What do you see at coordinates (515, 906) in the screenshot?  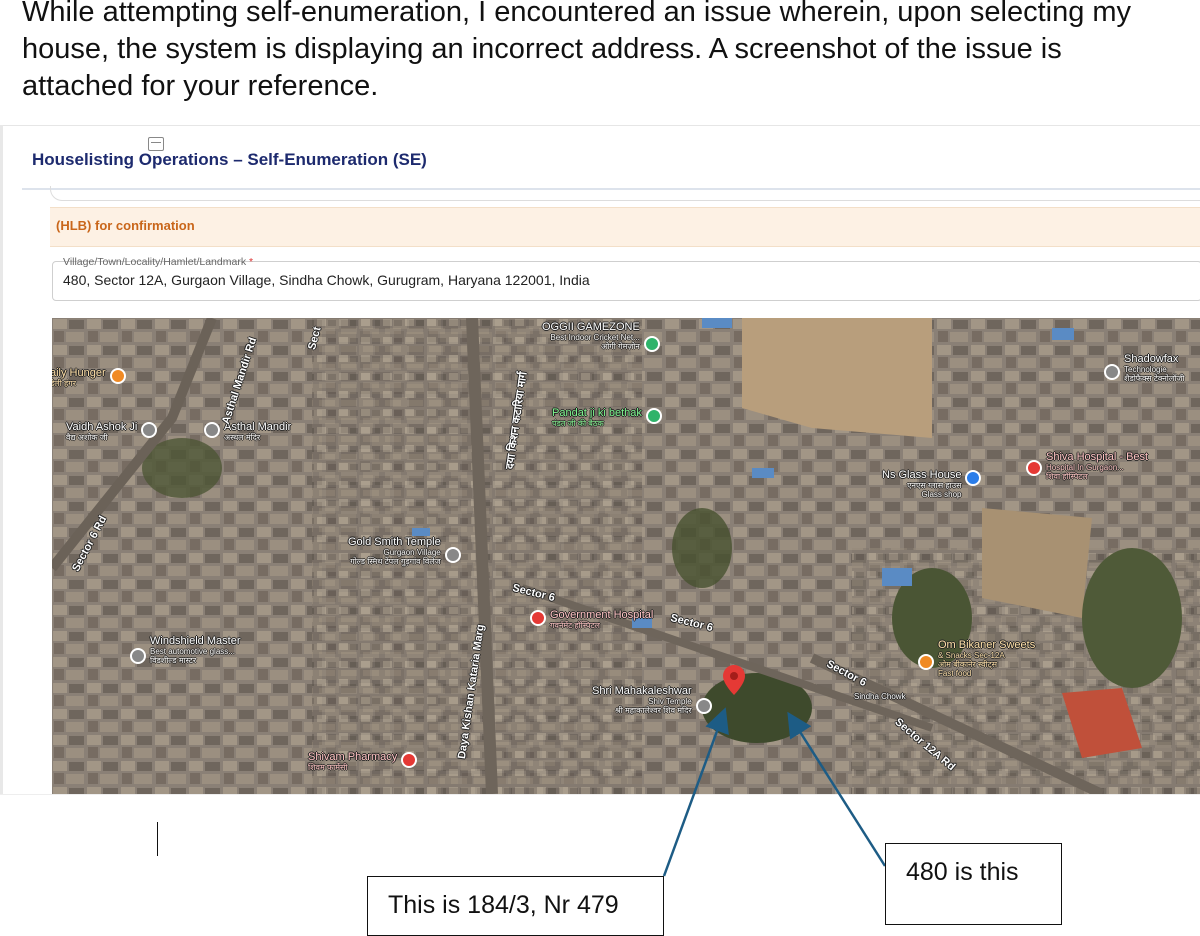 I see `annotation-184-3: This is 184/3, Nr 479` at bounding box center [515, 906].